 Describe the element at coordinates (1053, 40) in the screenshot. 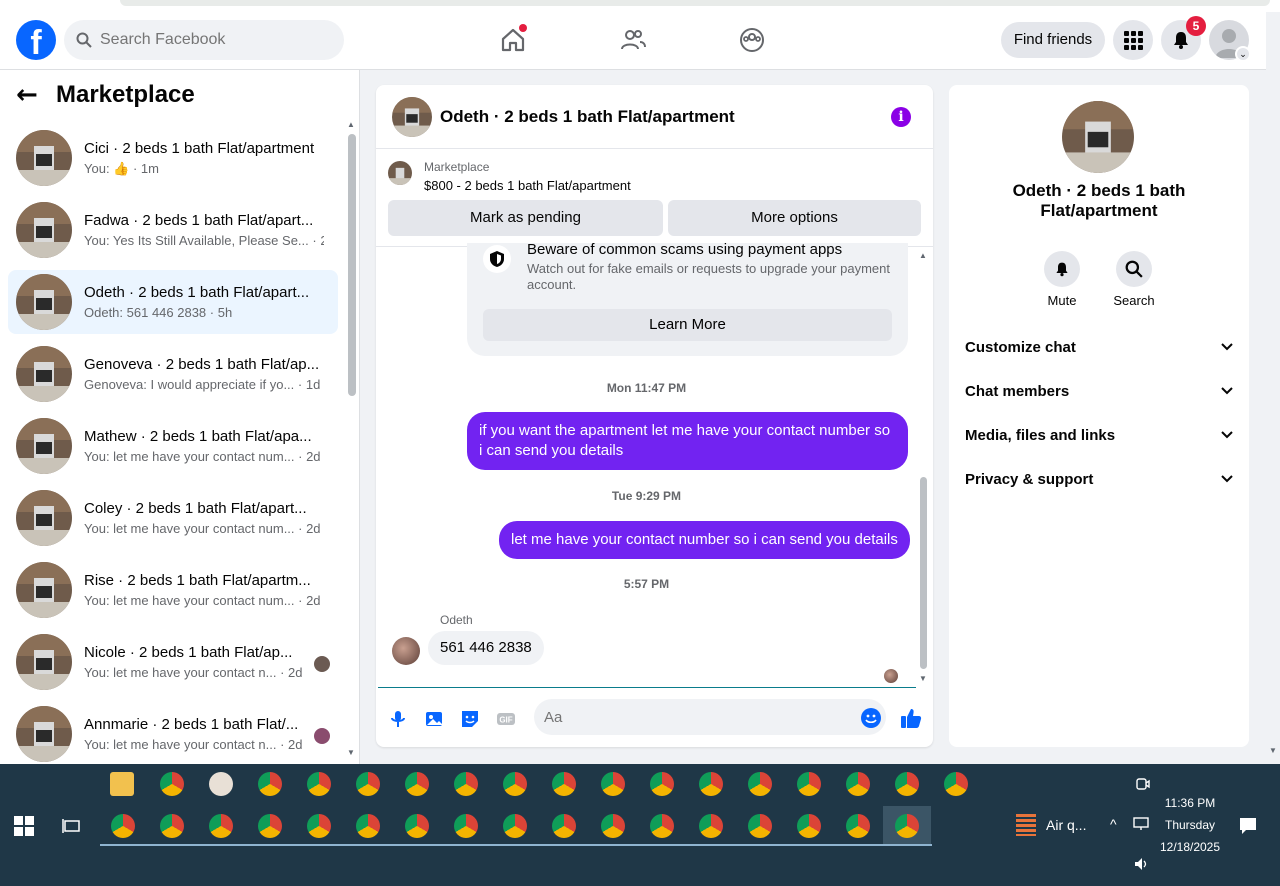

I see `find-friends-button: Find friends` at that location.